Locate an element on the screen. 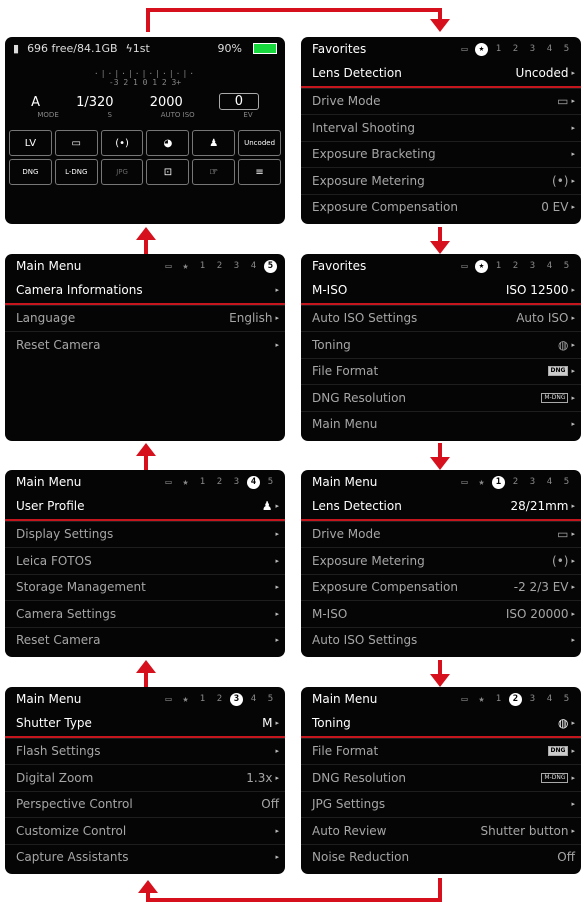 The width and height of the screenshot is (584, 911). menu-item: Flash Settings ▸ is located at coordinates (145, 751).